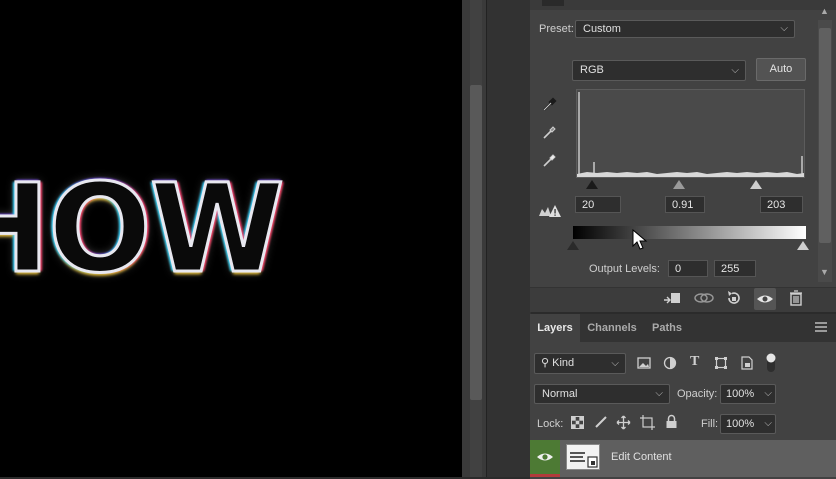 This screenshot has width=836, height=479. Describe the element at coordinates (612, 328) in the screenshot. I see `tab-channels: Channels` at that location.